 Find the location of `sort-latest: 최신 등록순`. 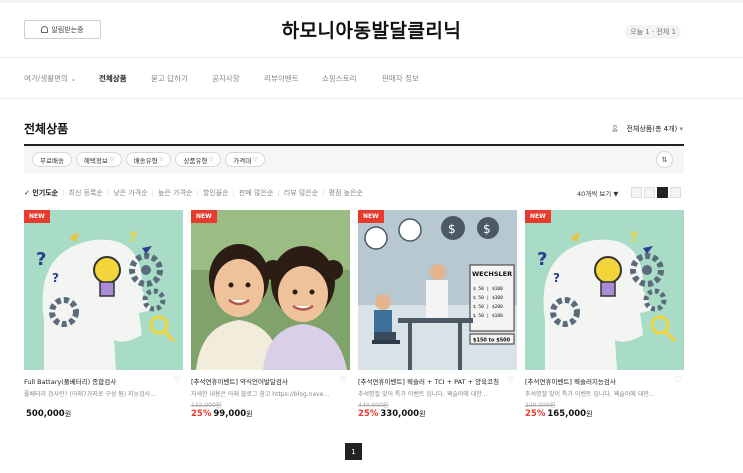

sort-latest: 최신 등록순 is located at coordinates (85, 193).